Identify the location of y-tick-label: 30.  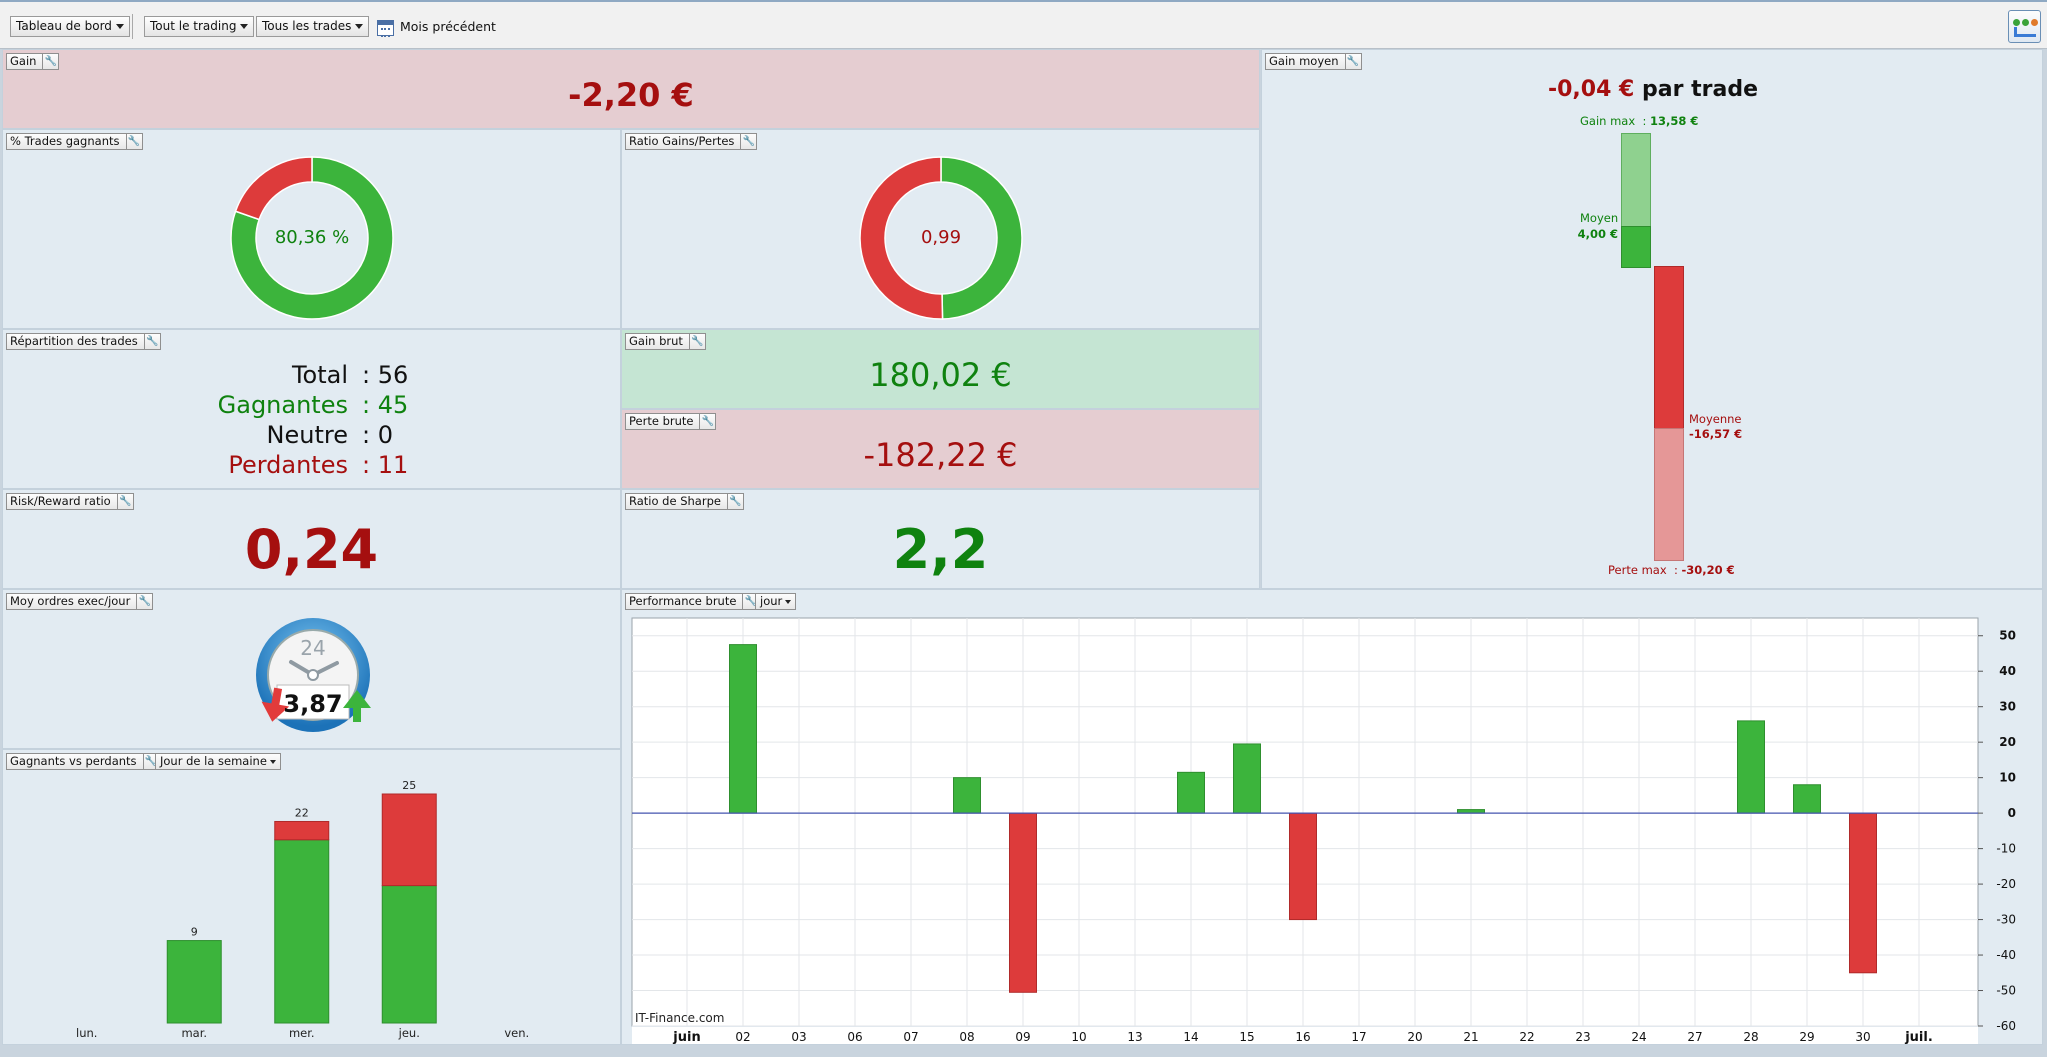
(2007, 707).